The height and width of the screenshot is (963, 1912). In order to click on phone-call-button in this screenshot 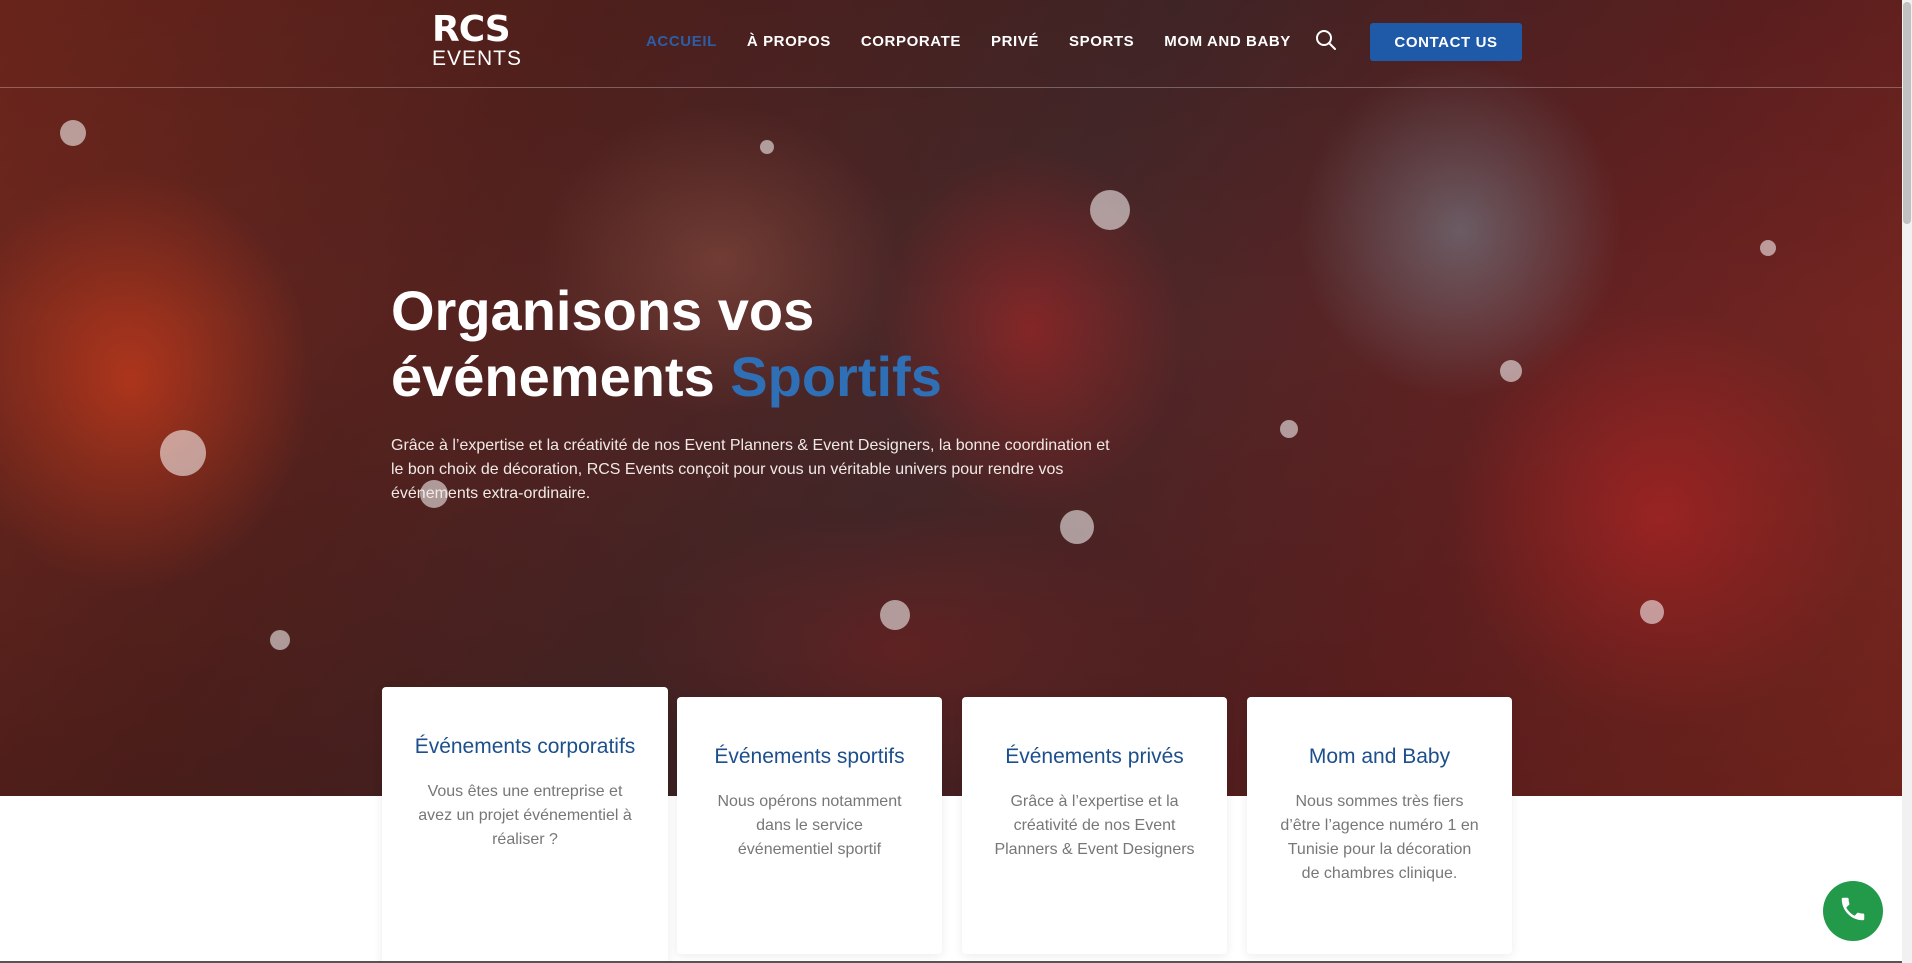, I will do `click(1853, 911)`.